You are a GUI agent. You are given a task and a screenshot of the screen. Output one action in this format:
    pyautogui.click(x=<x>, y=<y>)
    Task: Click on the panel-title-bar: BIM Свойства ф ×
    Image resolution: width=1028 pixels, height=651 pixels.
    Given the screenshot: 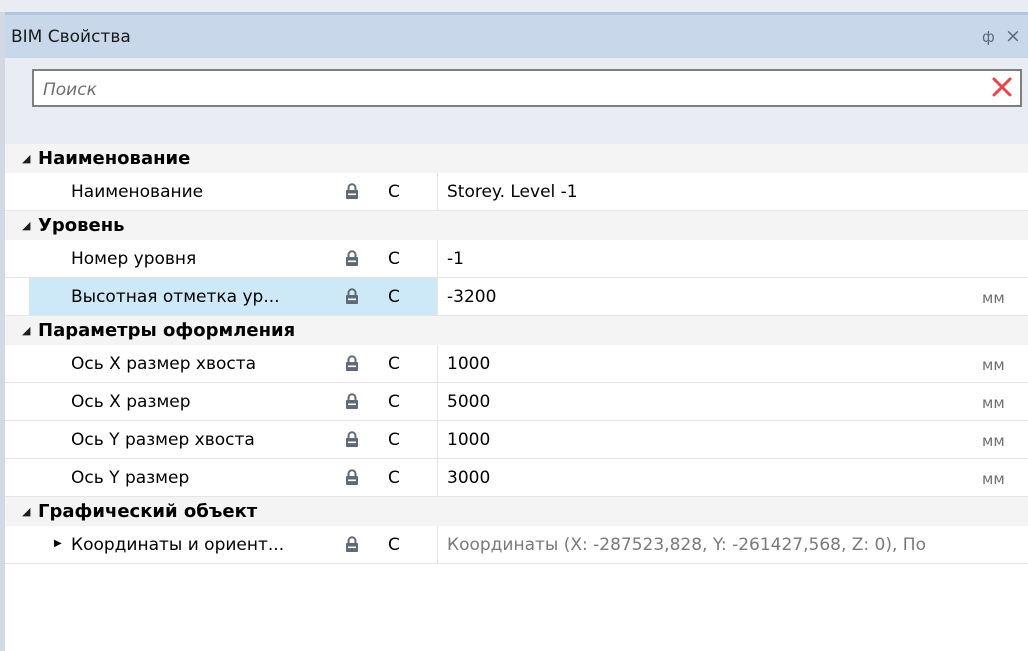 What is the action you would take?
    pyautogui.click(x=516, y=35)
    